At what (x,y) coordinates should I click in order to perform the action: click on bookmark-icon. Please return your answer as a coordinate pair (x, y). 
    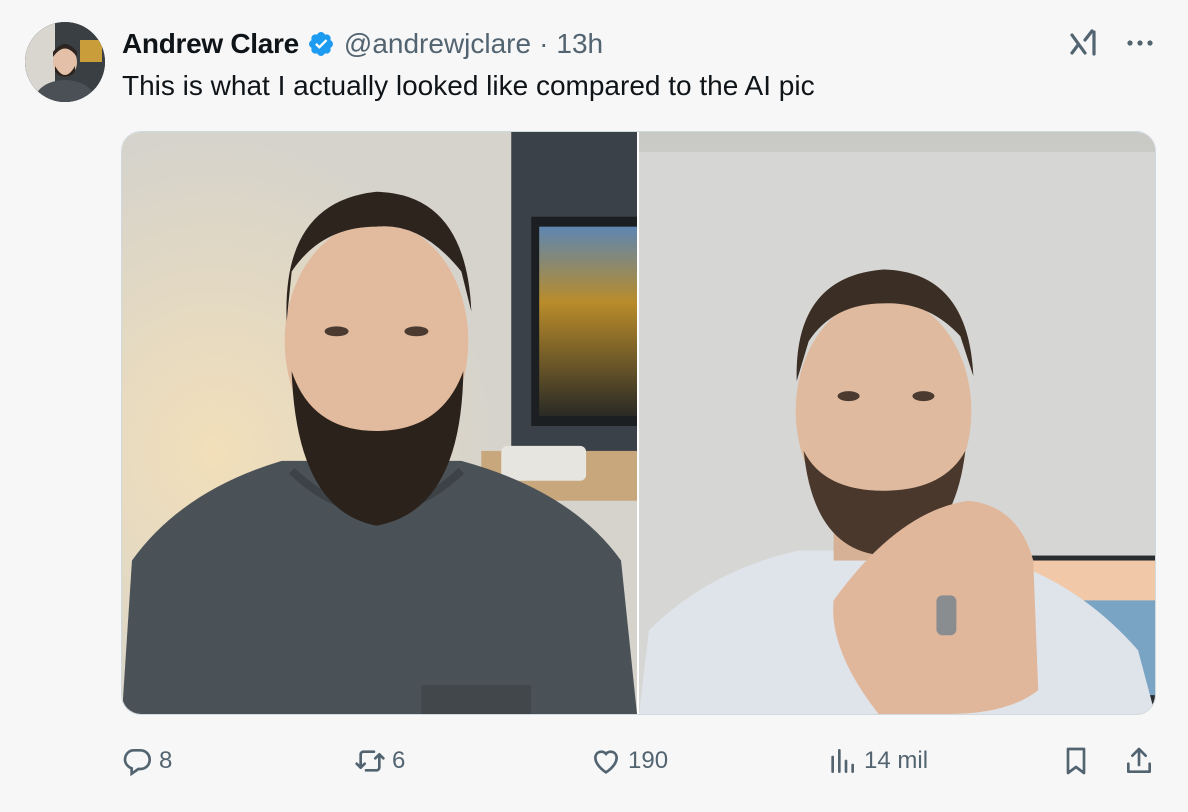
    Looking at the image, I should click on (1076, 761).